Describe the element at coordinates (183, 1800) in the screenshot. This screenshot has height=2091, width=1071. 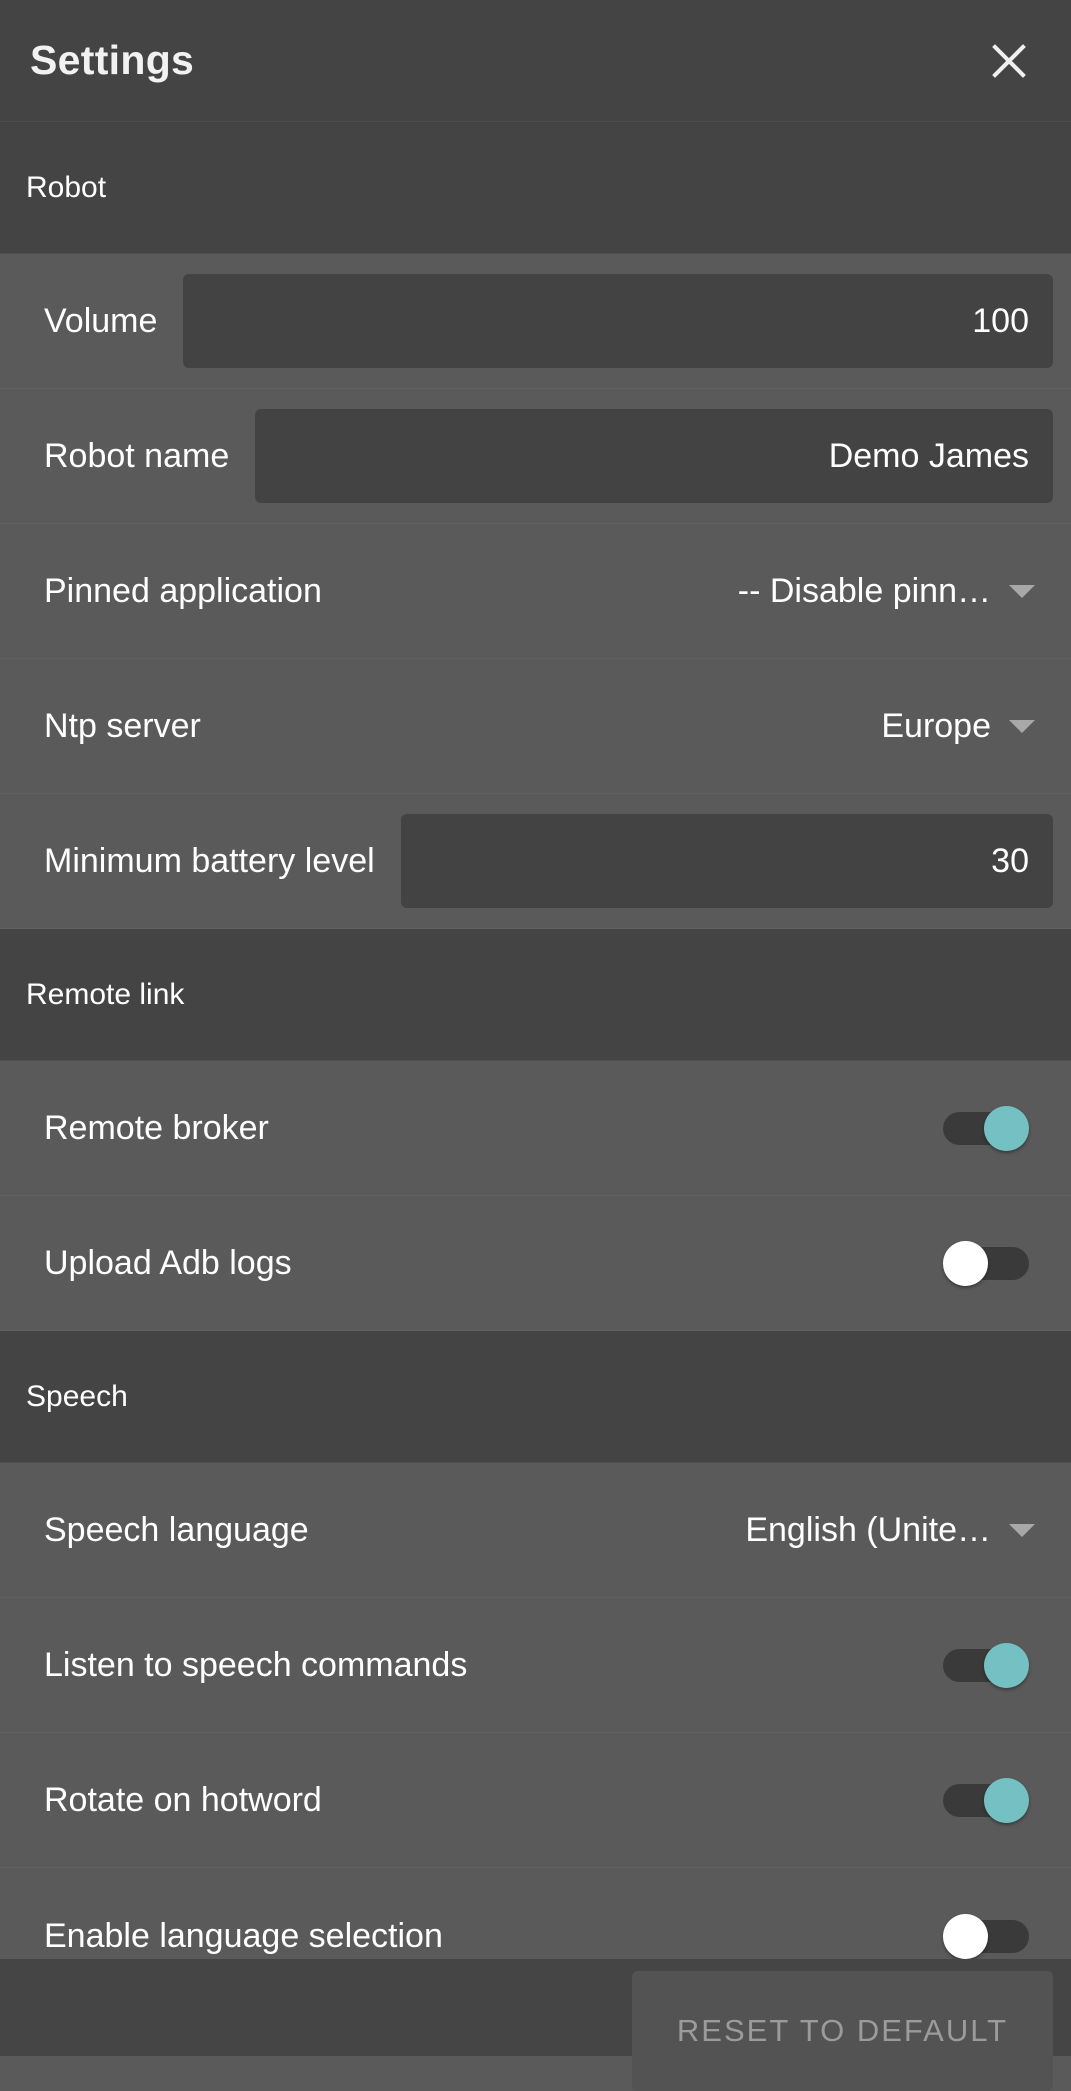
I see `settings-row-label: Rotate on hotword` at that location.